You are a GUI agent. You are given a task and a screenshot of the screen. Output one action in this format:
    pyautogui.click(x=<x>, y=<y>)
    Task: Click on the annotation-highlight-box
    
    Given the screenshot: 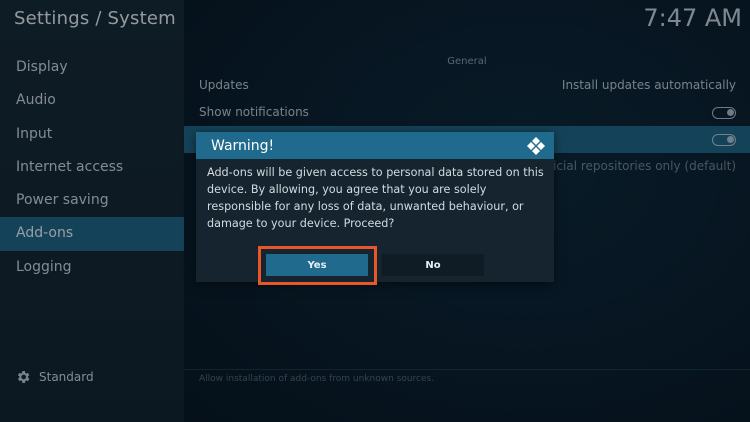 What is the action you would take?
    pyautogui.click(x=317, y=265)
    